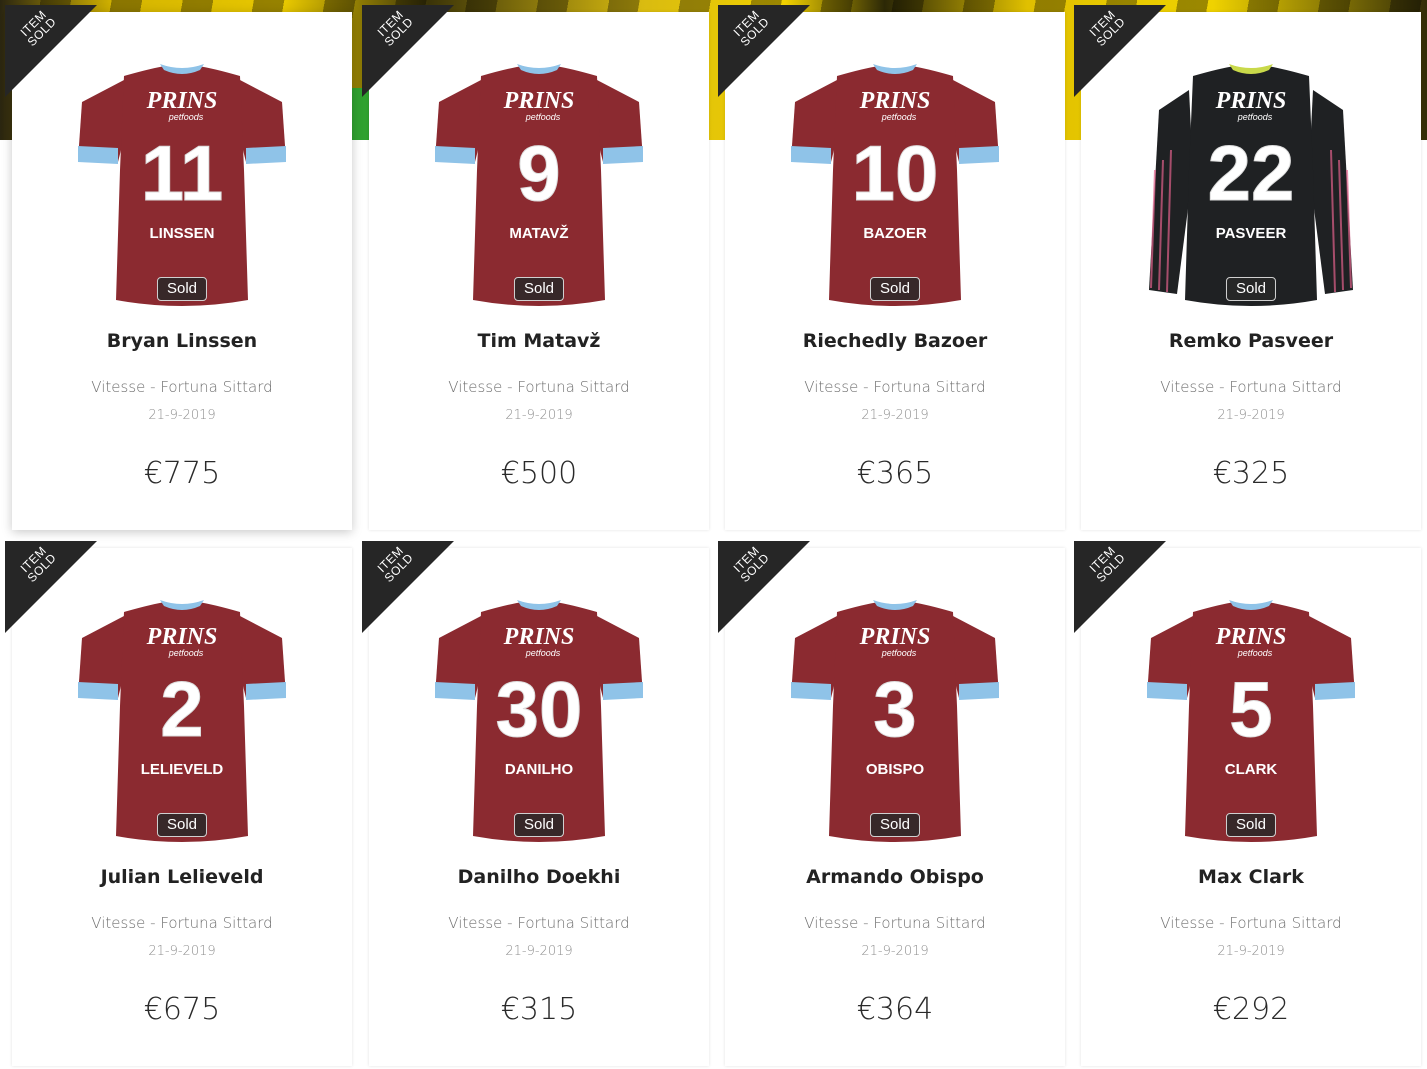 The height and width of the screenshot is (1069, 1427). I want to click on price: €325, so click(1251, 473).